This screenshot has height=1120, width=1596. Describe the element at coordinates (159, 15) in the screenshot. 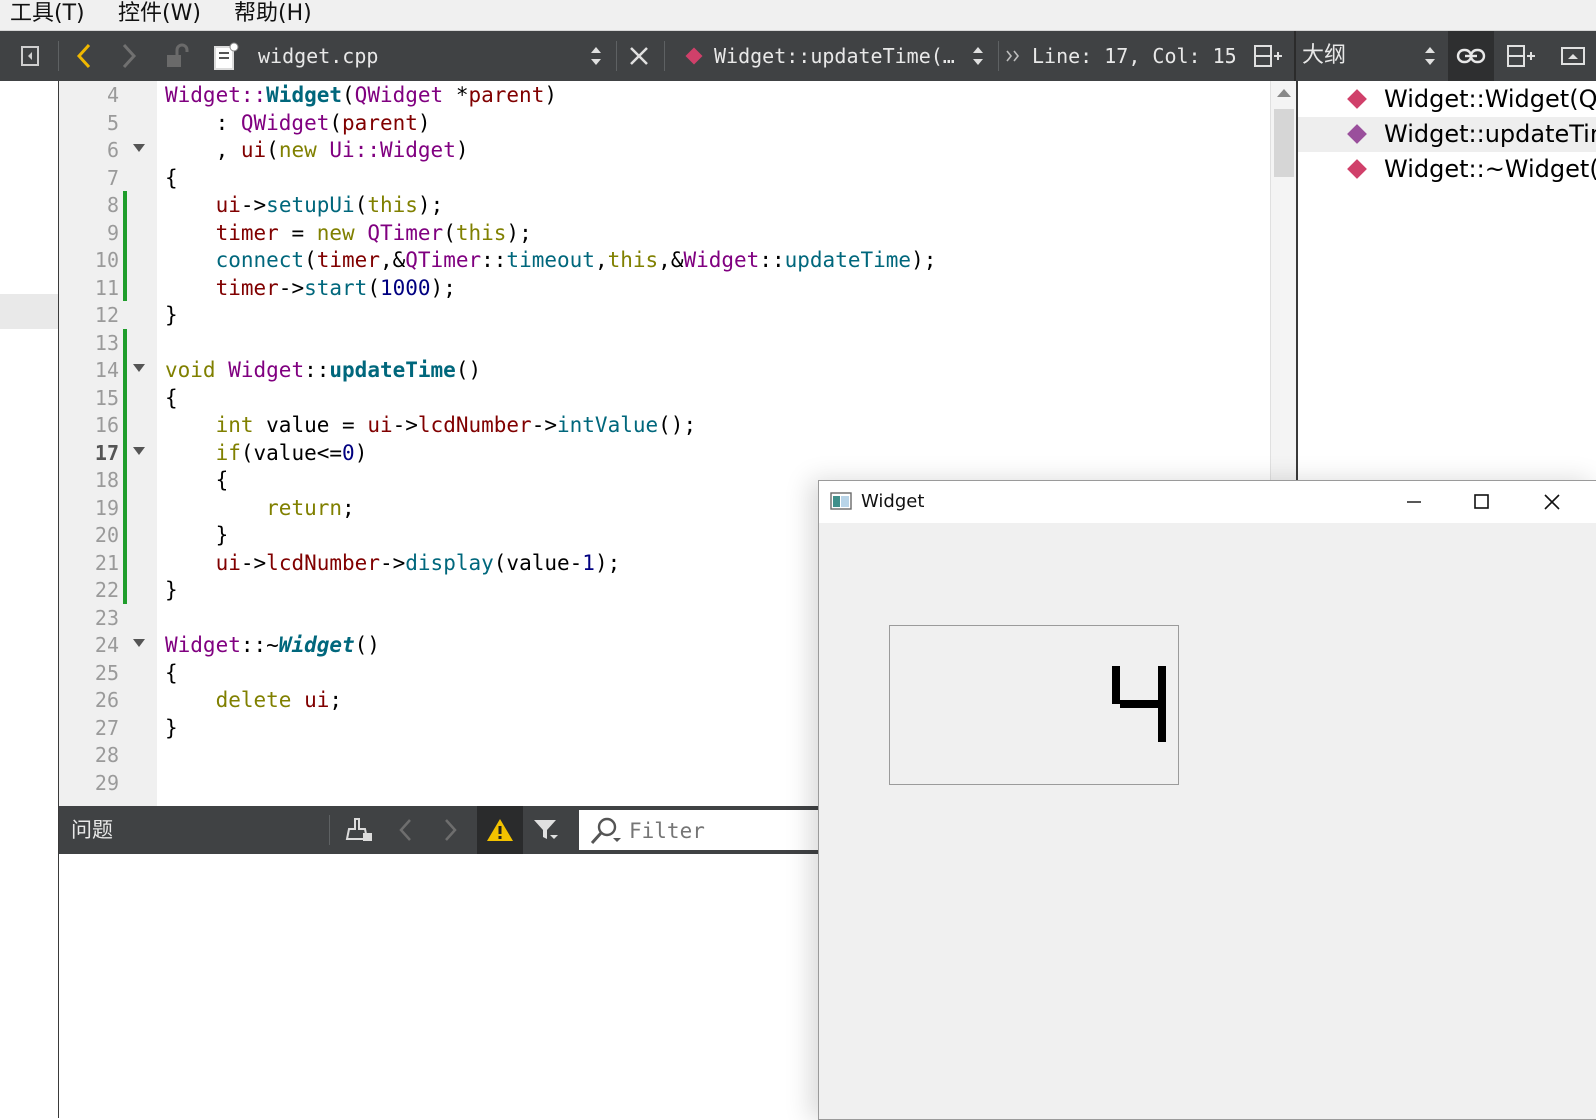

I see `menu-widgets: 控件(W)` at that location.